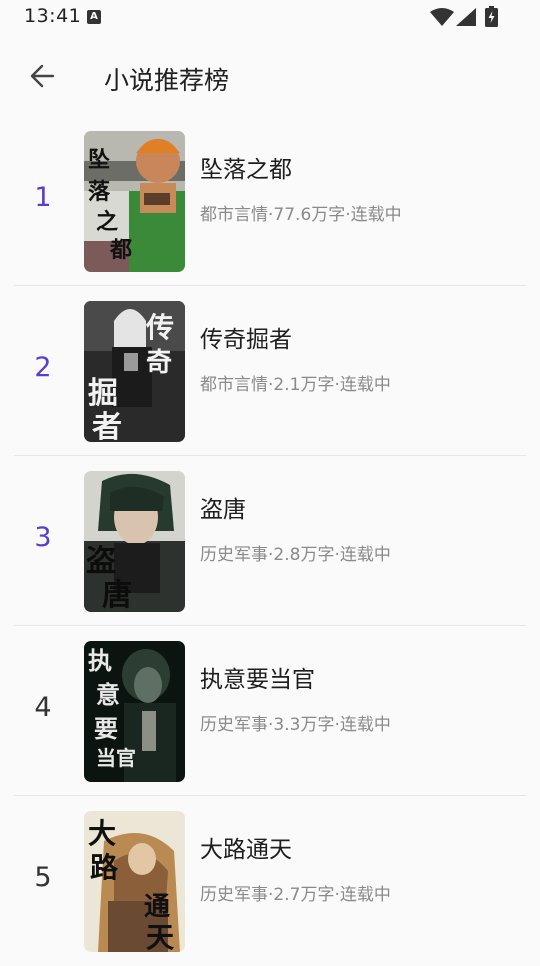 This screenshot has height=966, width=540. I want to click on page-title: 小说推荐榜, so click(167, 80).